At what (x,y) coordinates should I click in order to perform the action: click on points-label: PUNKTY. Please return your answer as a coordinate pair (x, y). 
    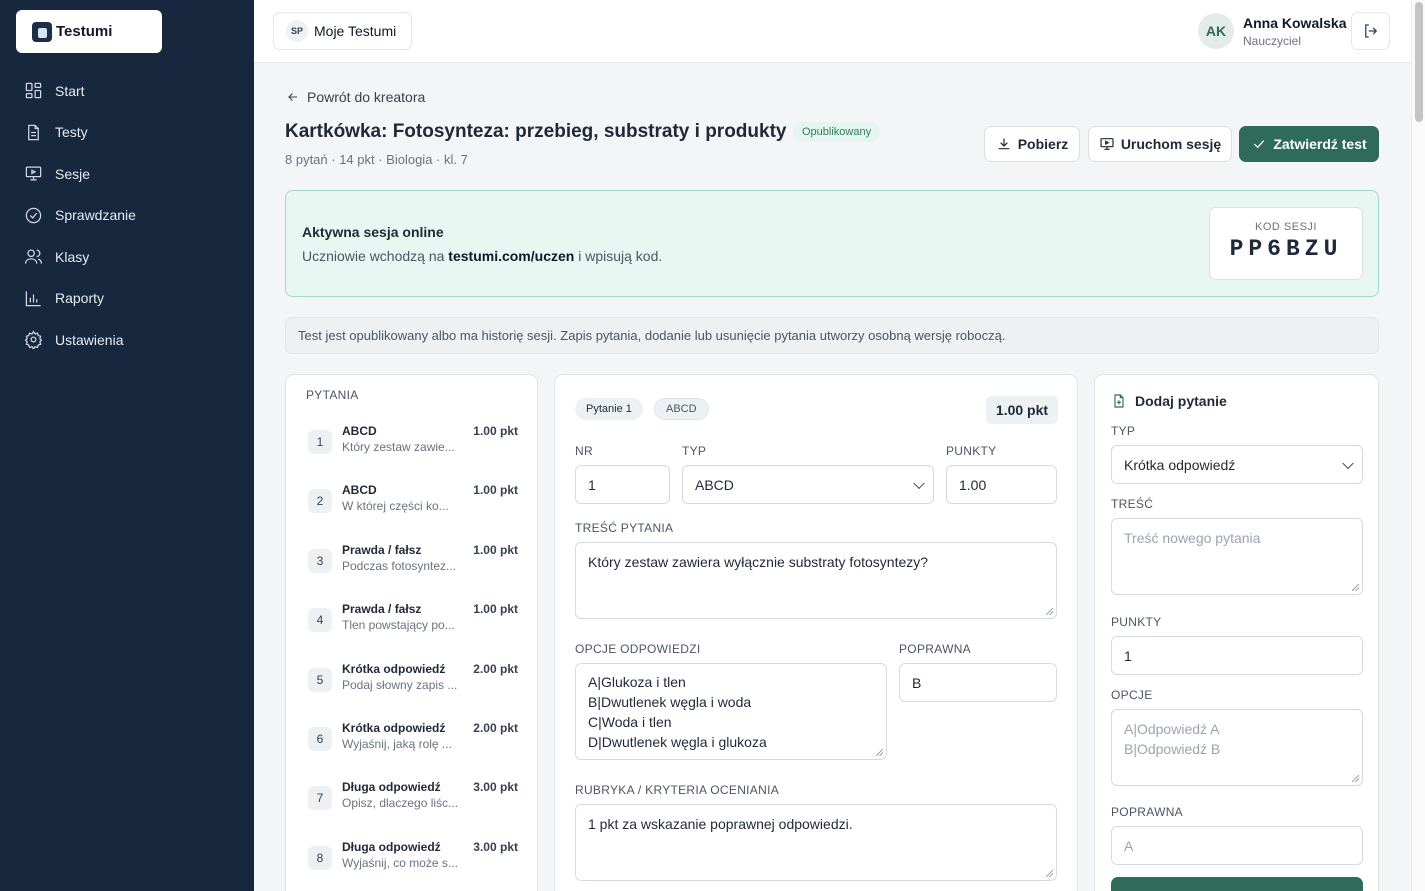
    Looking at the image, I should click on (971, 451).